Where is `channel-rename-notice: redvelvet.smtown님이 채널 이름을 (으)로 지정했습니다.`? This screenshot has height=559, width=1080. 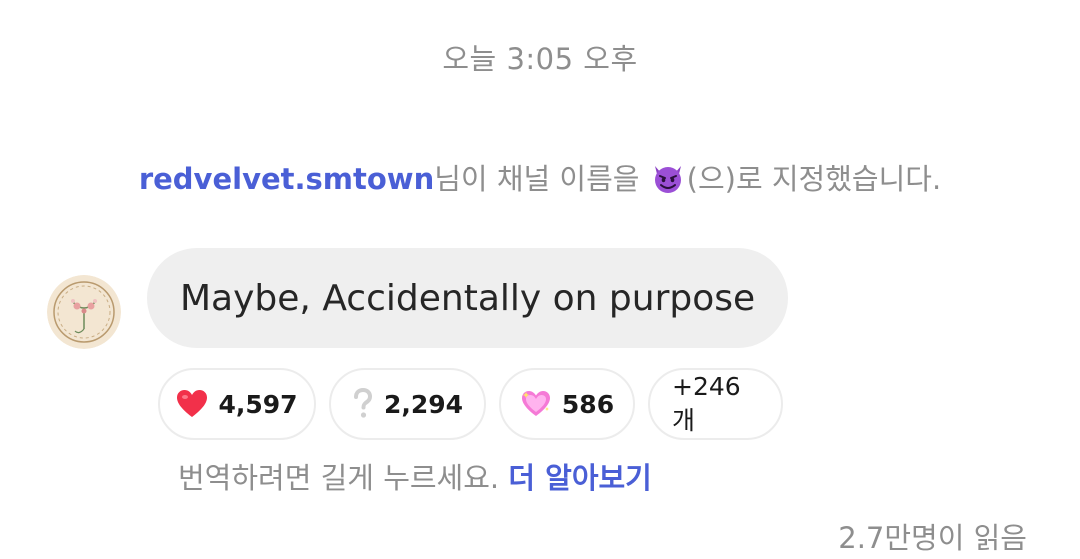
channel-rename-notice: redvelvet.smtown님이 채널 이름을 (으)로 지정했습니다. is located at coordinates (540, 179).